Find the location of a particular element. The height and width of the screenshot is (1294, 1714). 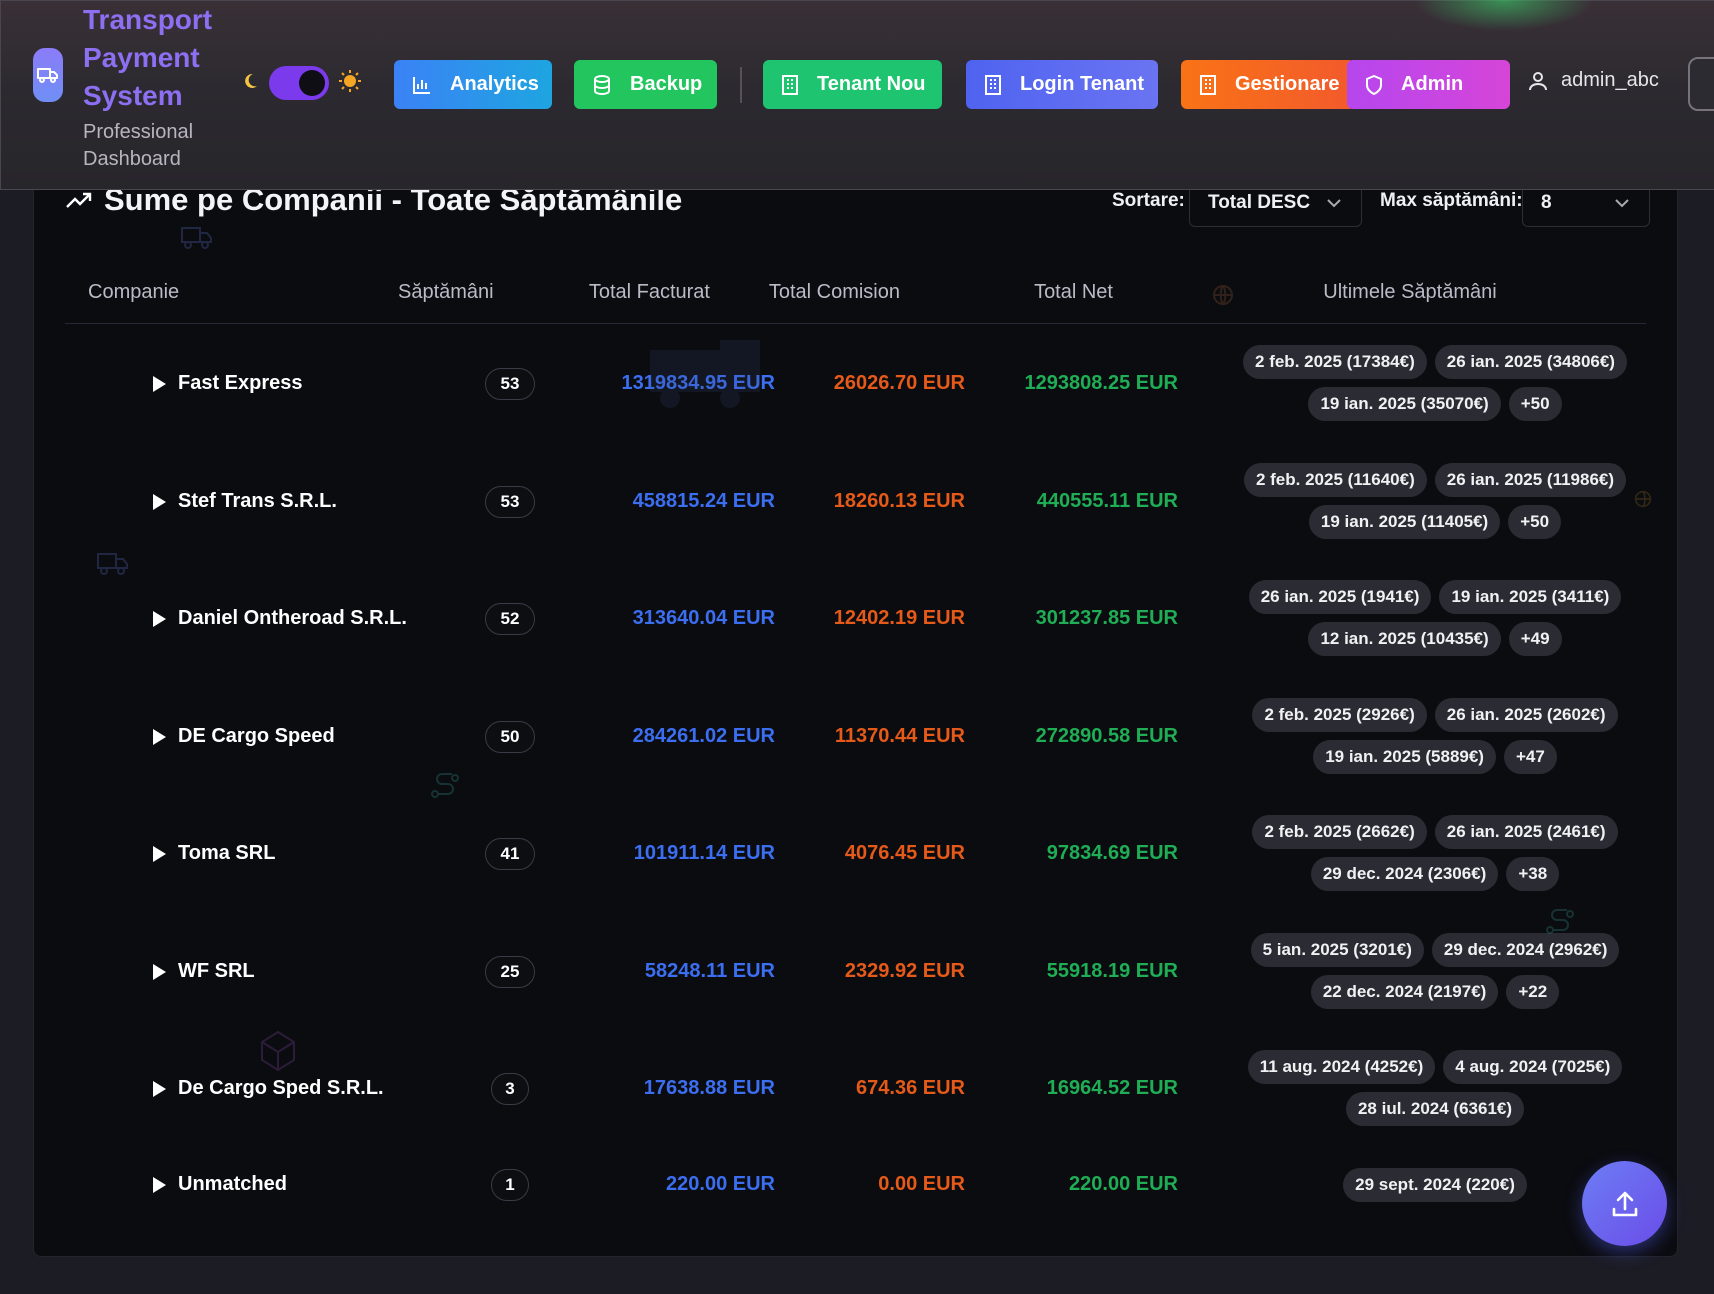

tenant-nou-label: Tenant Nou is located at coordinates (871, 84).